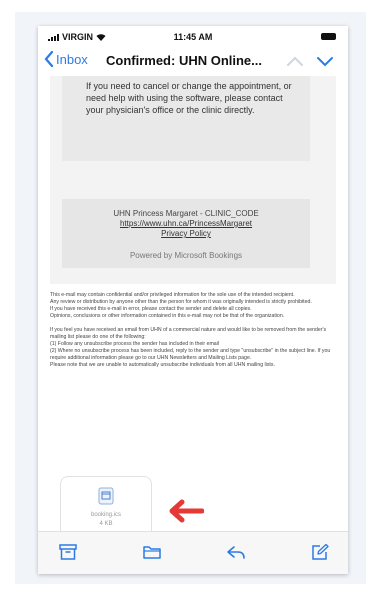 The image size is (376, 592). I want to click on status-time: 11:45 AM, so click(193, 37).